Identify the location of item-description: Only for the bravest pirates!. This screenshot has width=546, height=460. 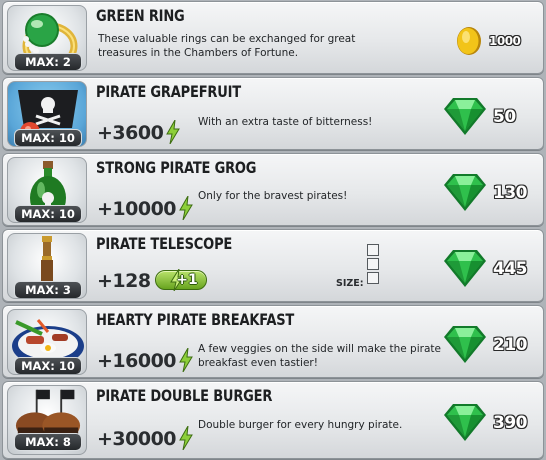
(273, 196).